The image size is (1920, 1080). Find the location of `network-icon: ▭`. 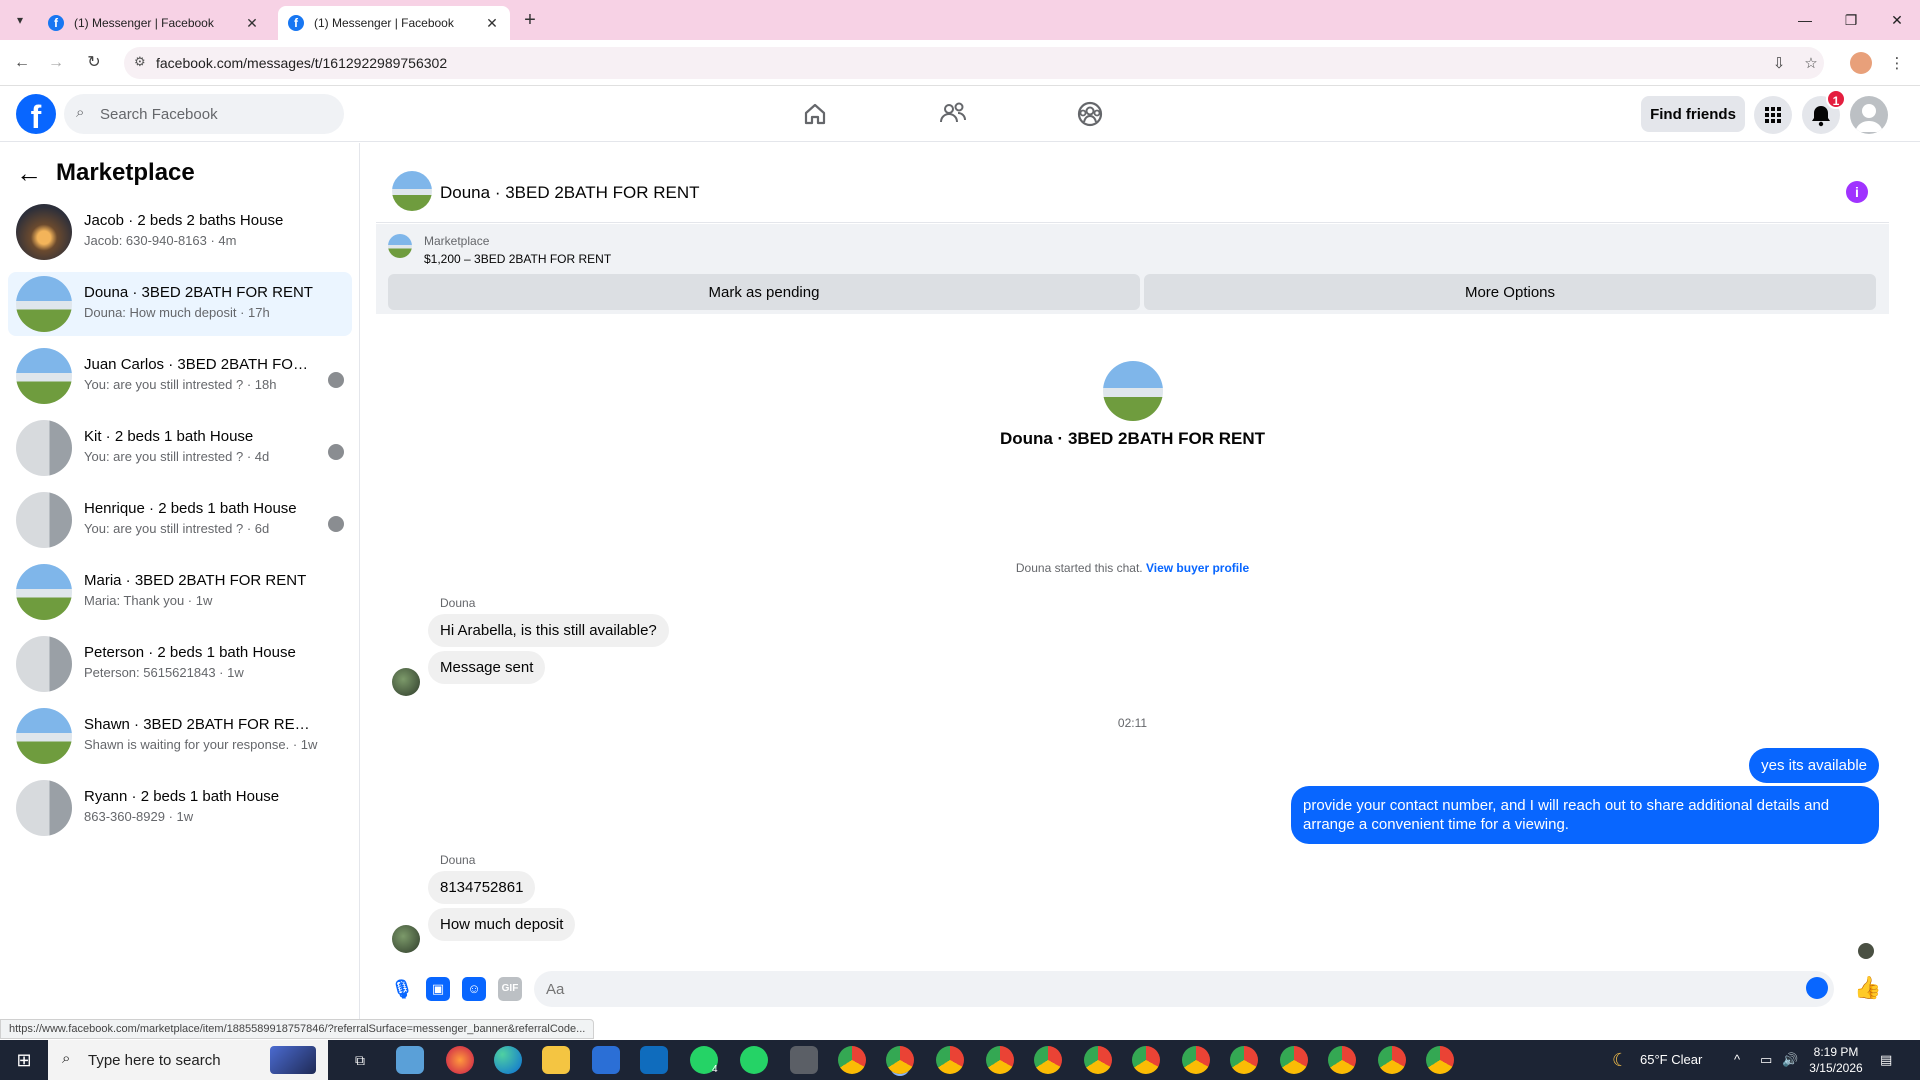

network-icon: ▭ is located at coordinates (1766, 1060).